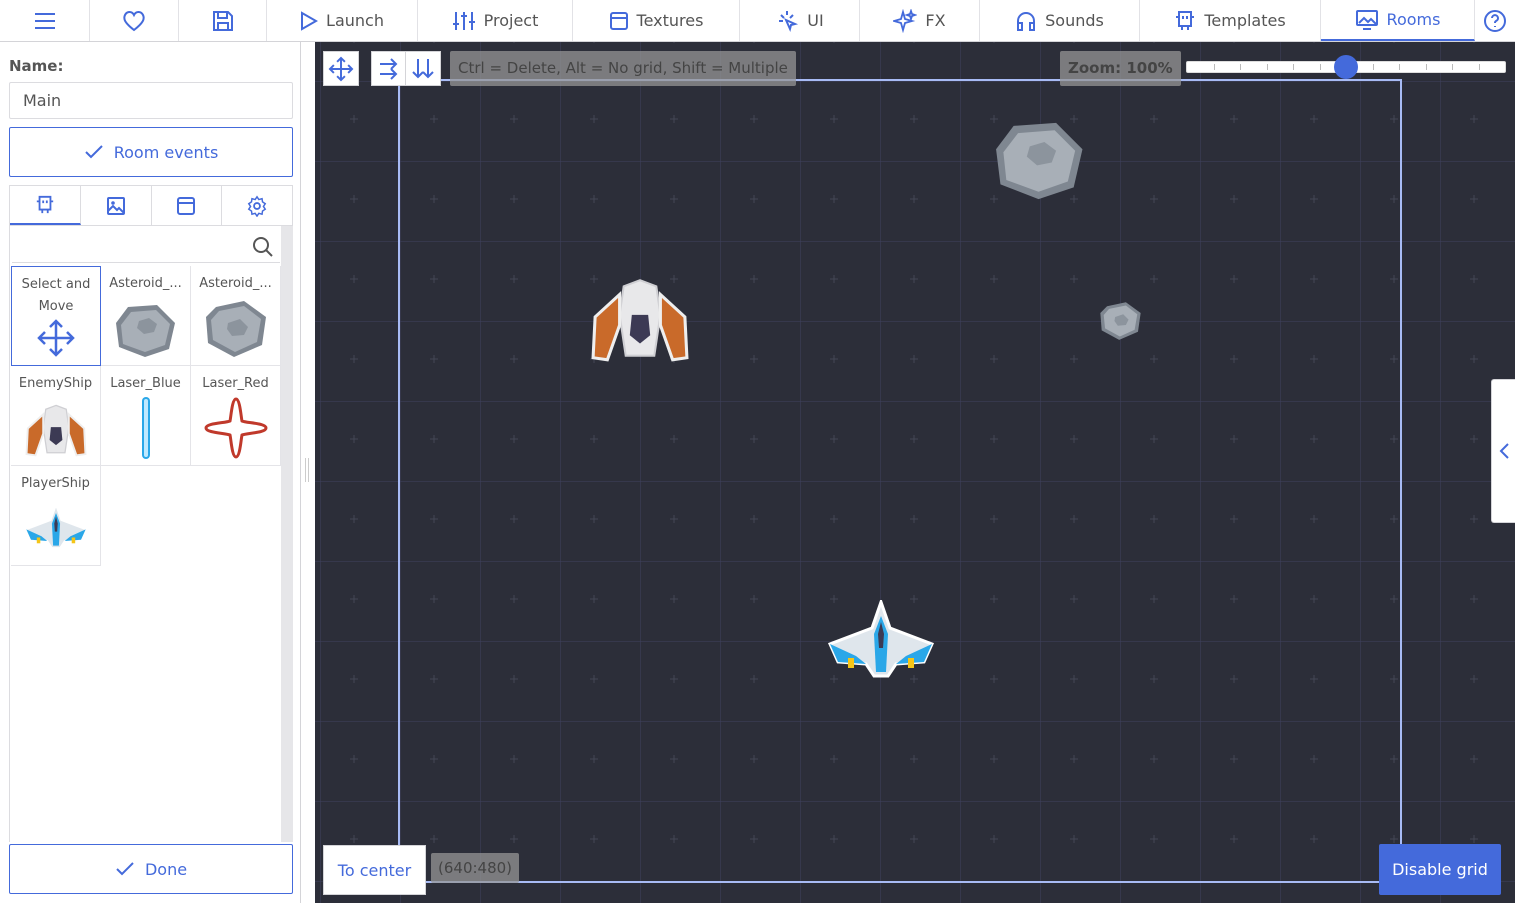 The width and height of the screenshot is (1515, 903). I want to click on help-button, so click(1495, 20).